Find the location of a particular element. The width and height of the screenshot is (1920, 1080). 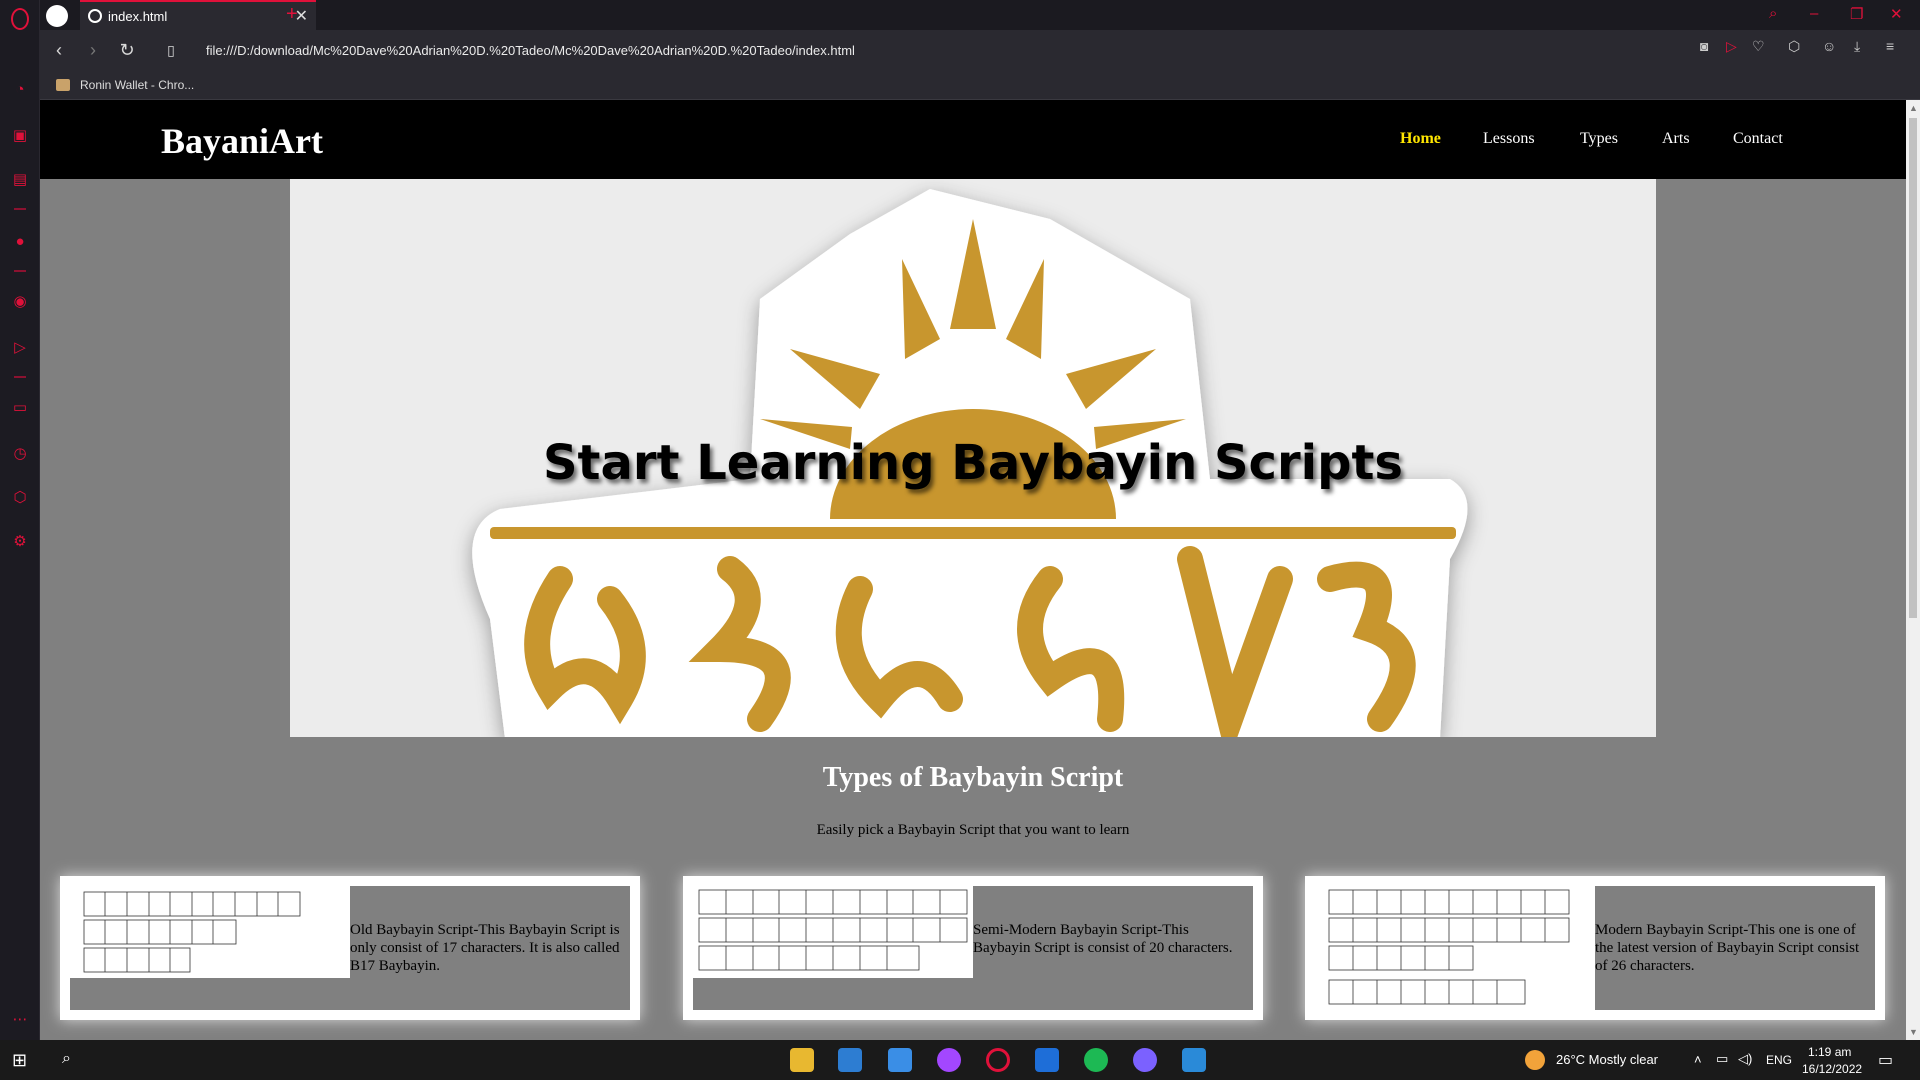

opera-logo-icon is located at coordinates (20, 19).